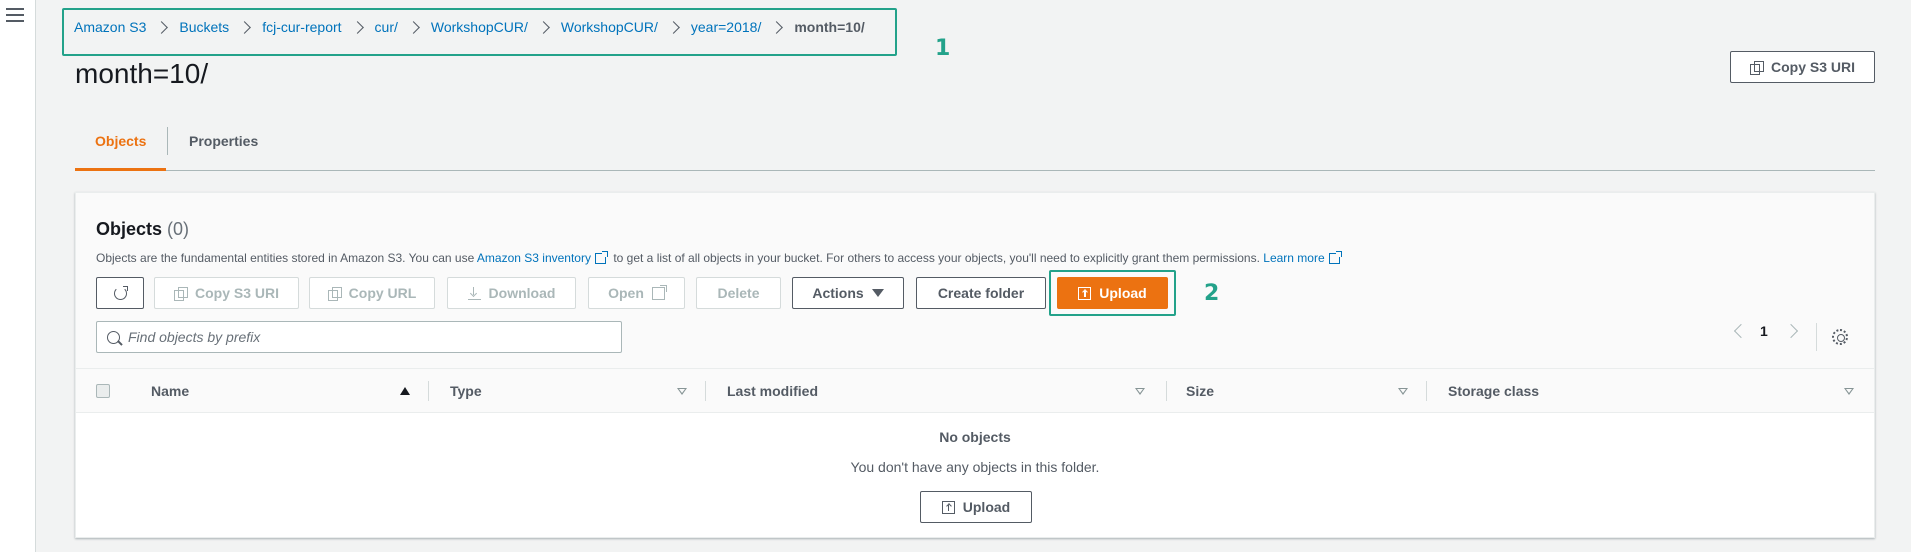  What do you see at coordinates (474, 293) in the screenshot?
I see `download-icon` at bounding box center [474, 293].